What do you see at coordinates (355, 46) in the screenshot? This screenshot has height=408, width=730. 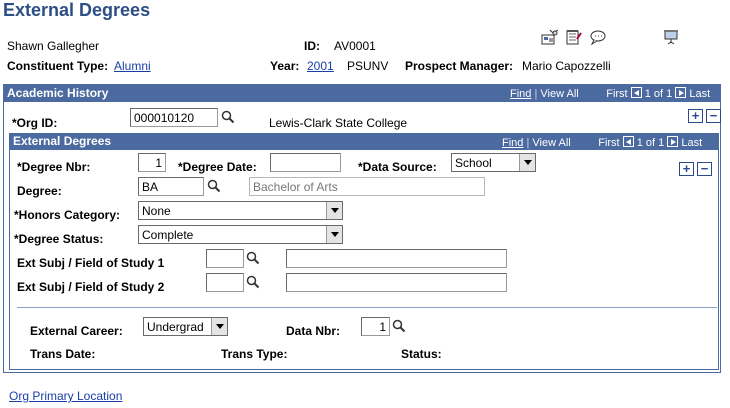 I see `id-value: AV0001` at bounding box center [355, 46].